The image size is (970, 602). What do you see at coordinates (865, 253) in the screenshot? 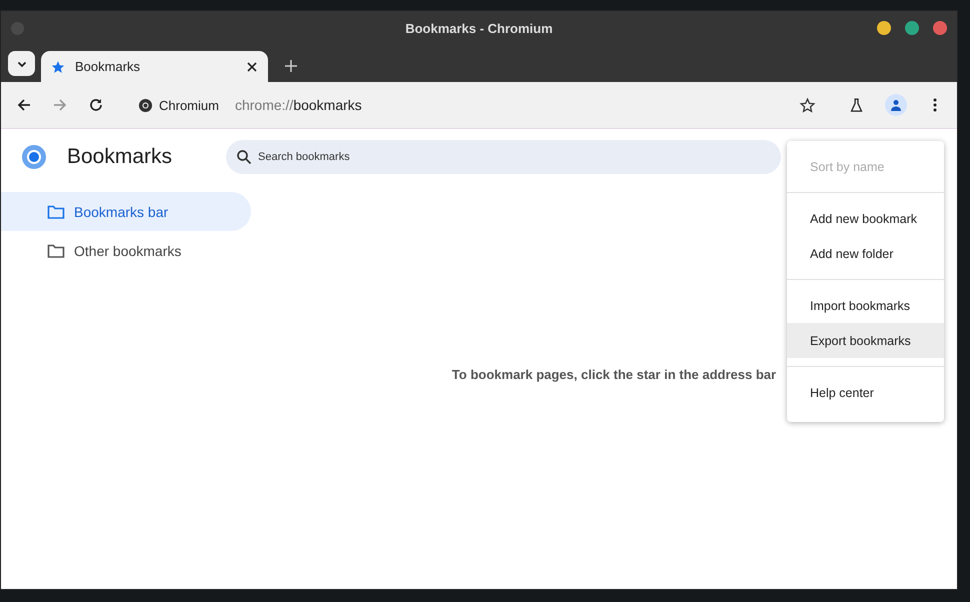
I see `menu-item: Add new folder` at bounding box center [865, 253].